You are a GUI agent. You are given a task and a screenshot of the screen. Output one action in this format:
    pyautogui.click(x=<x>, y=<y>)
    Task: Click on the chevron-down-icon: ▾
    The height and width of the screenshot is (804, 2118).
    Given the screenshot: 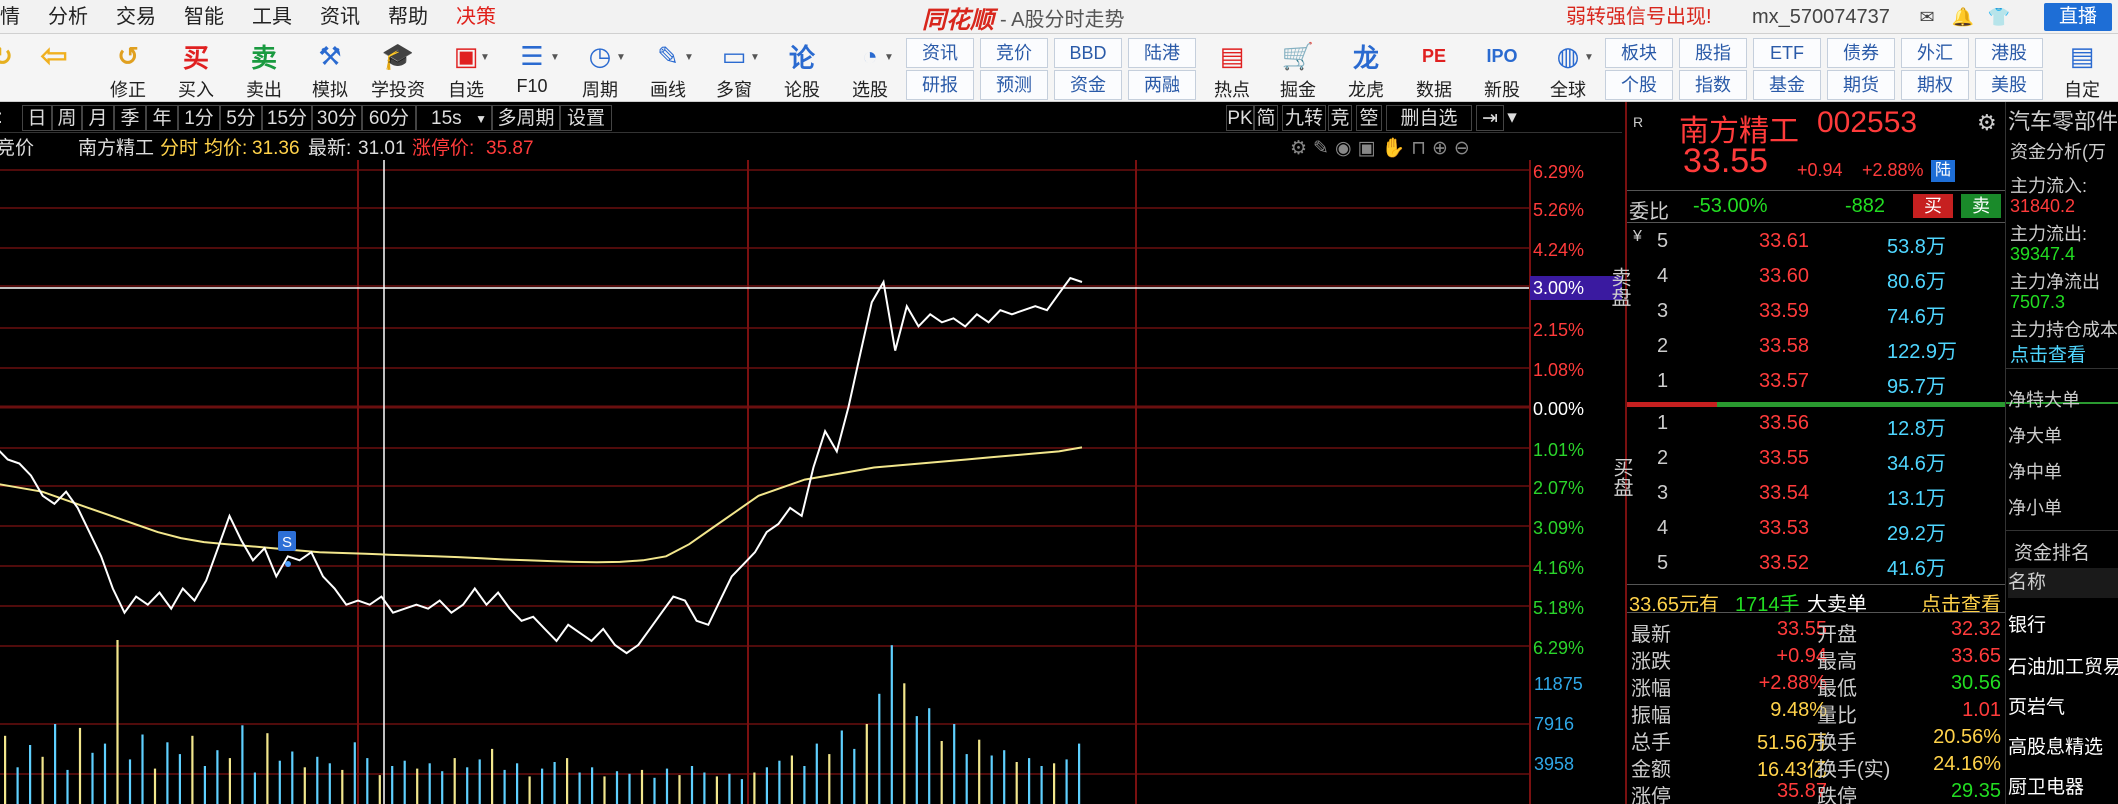 What is the action you would take?
    pyautogui.click(x=1512, y=118)
    